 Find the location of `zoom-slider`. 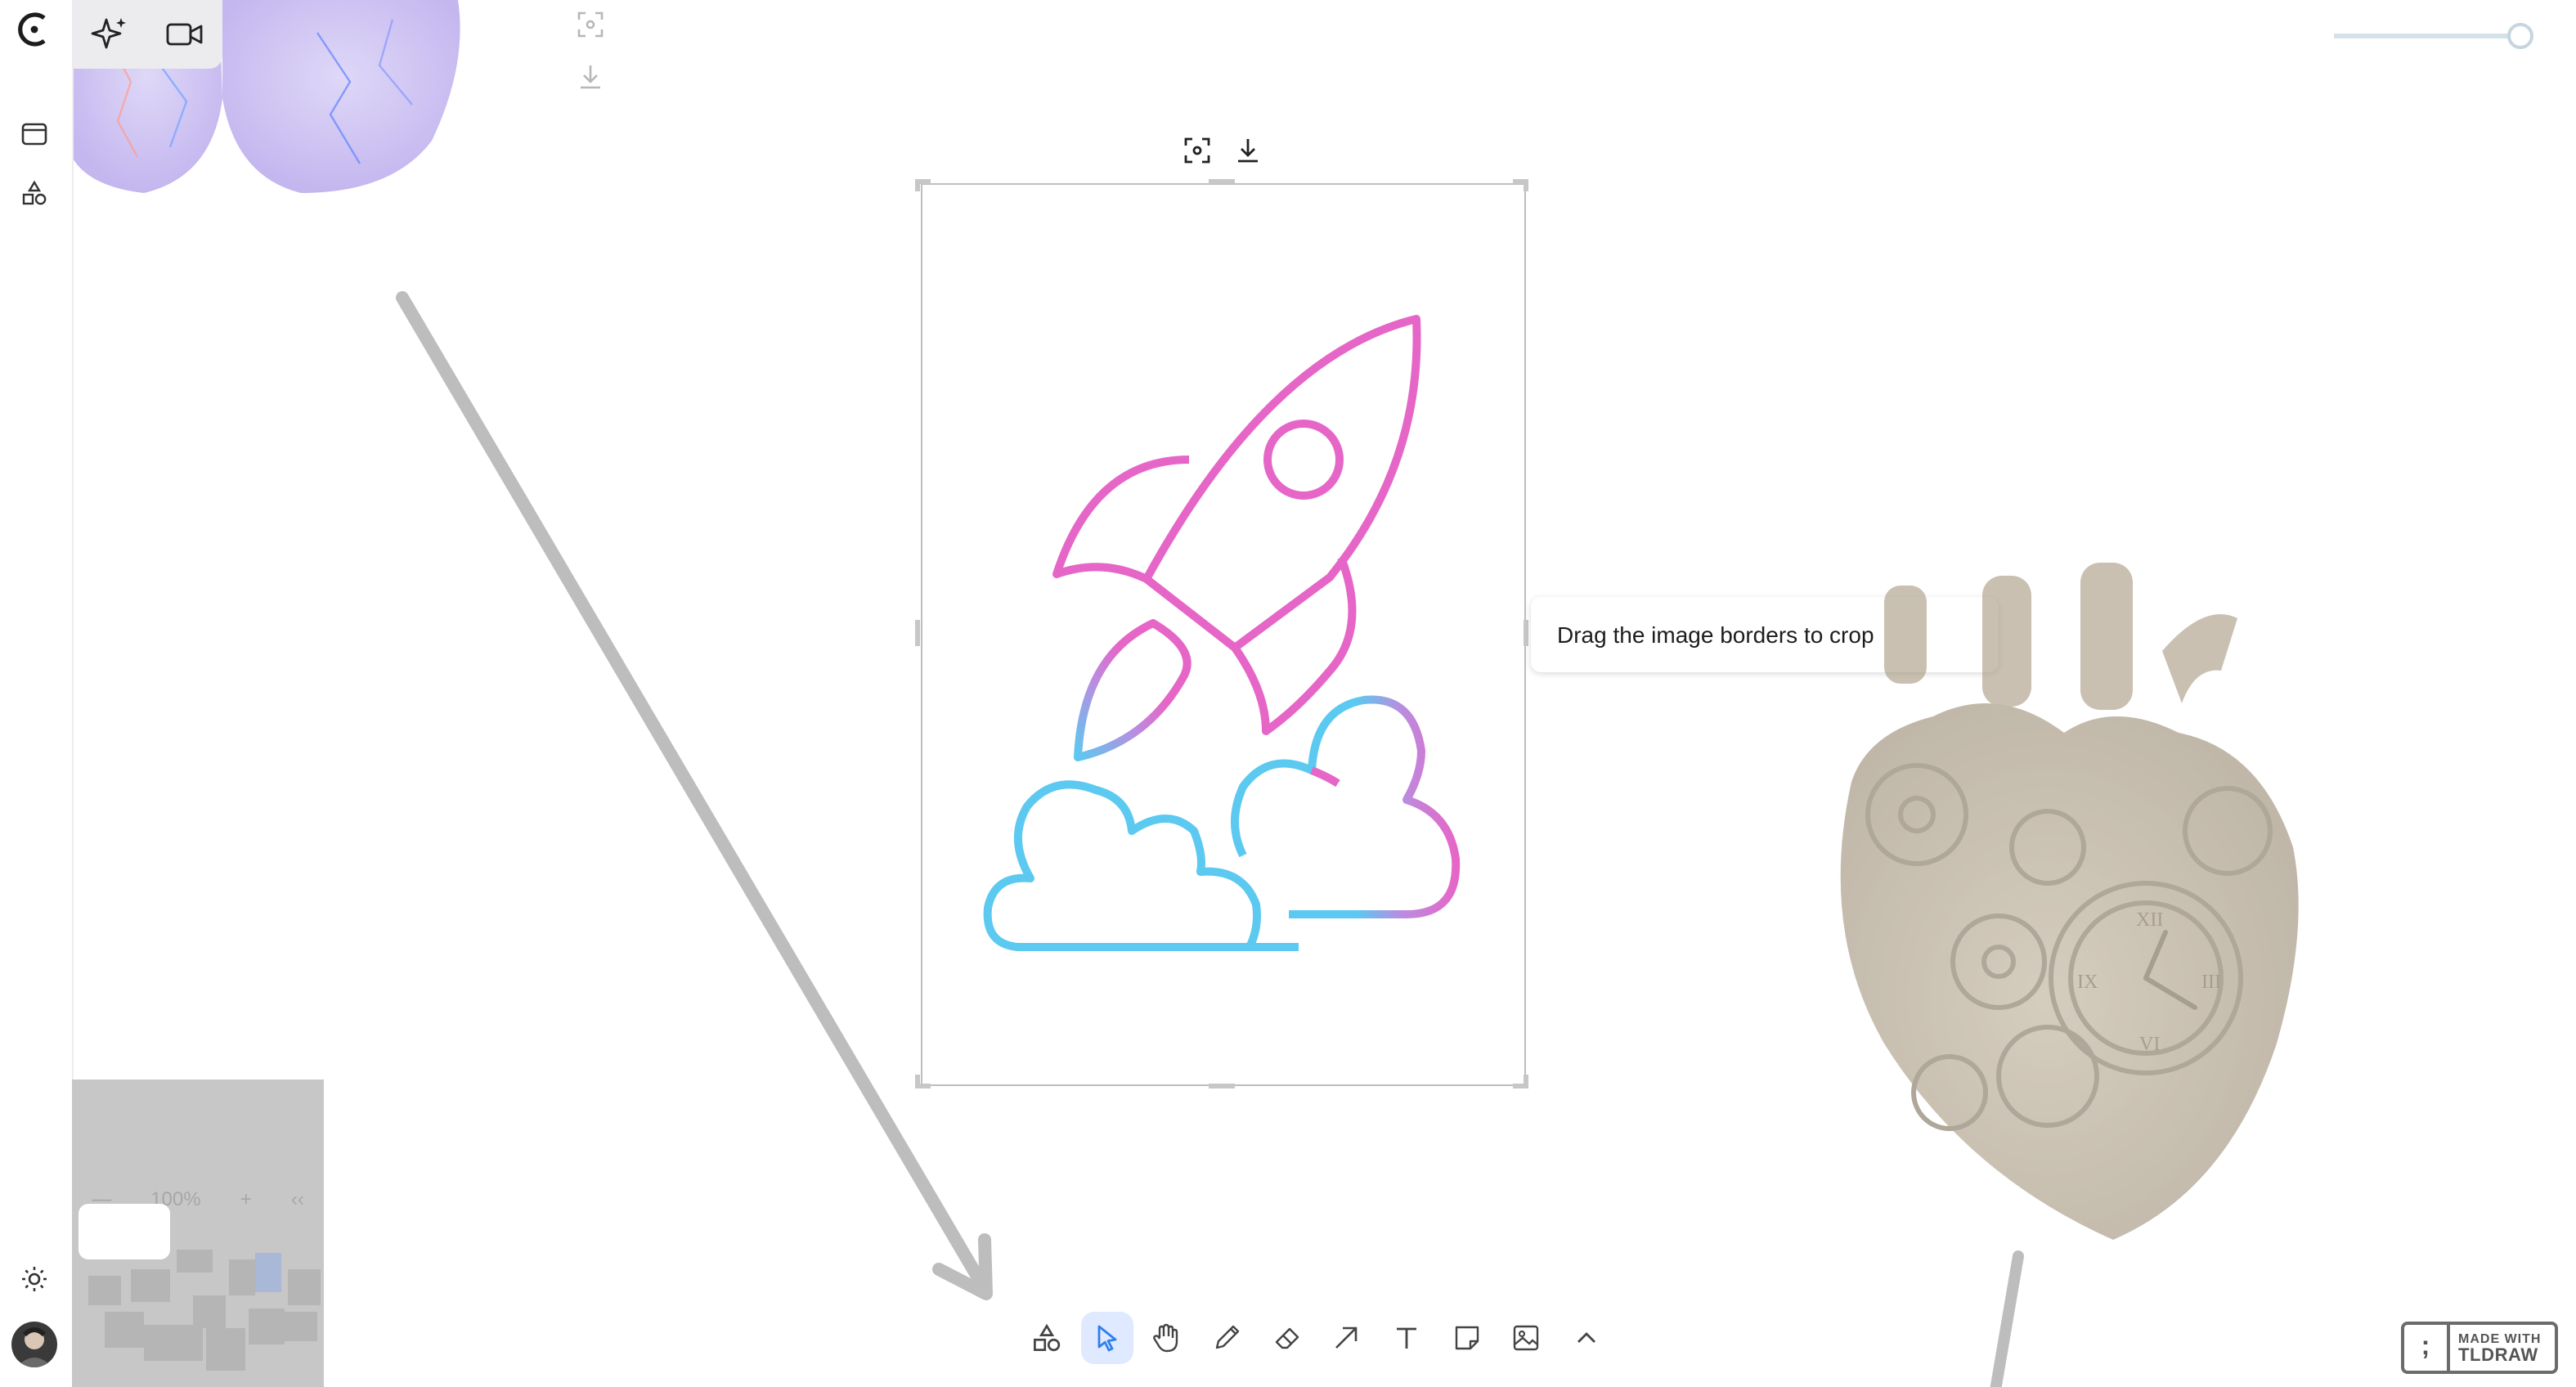

zoom-slider is located at coordinates (2435, 36).